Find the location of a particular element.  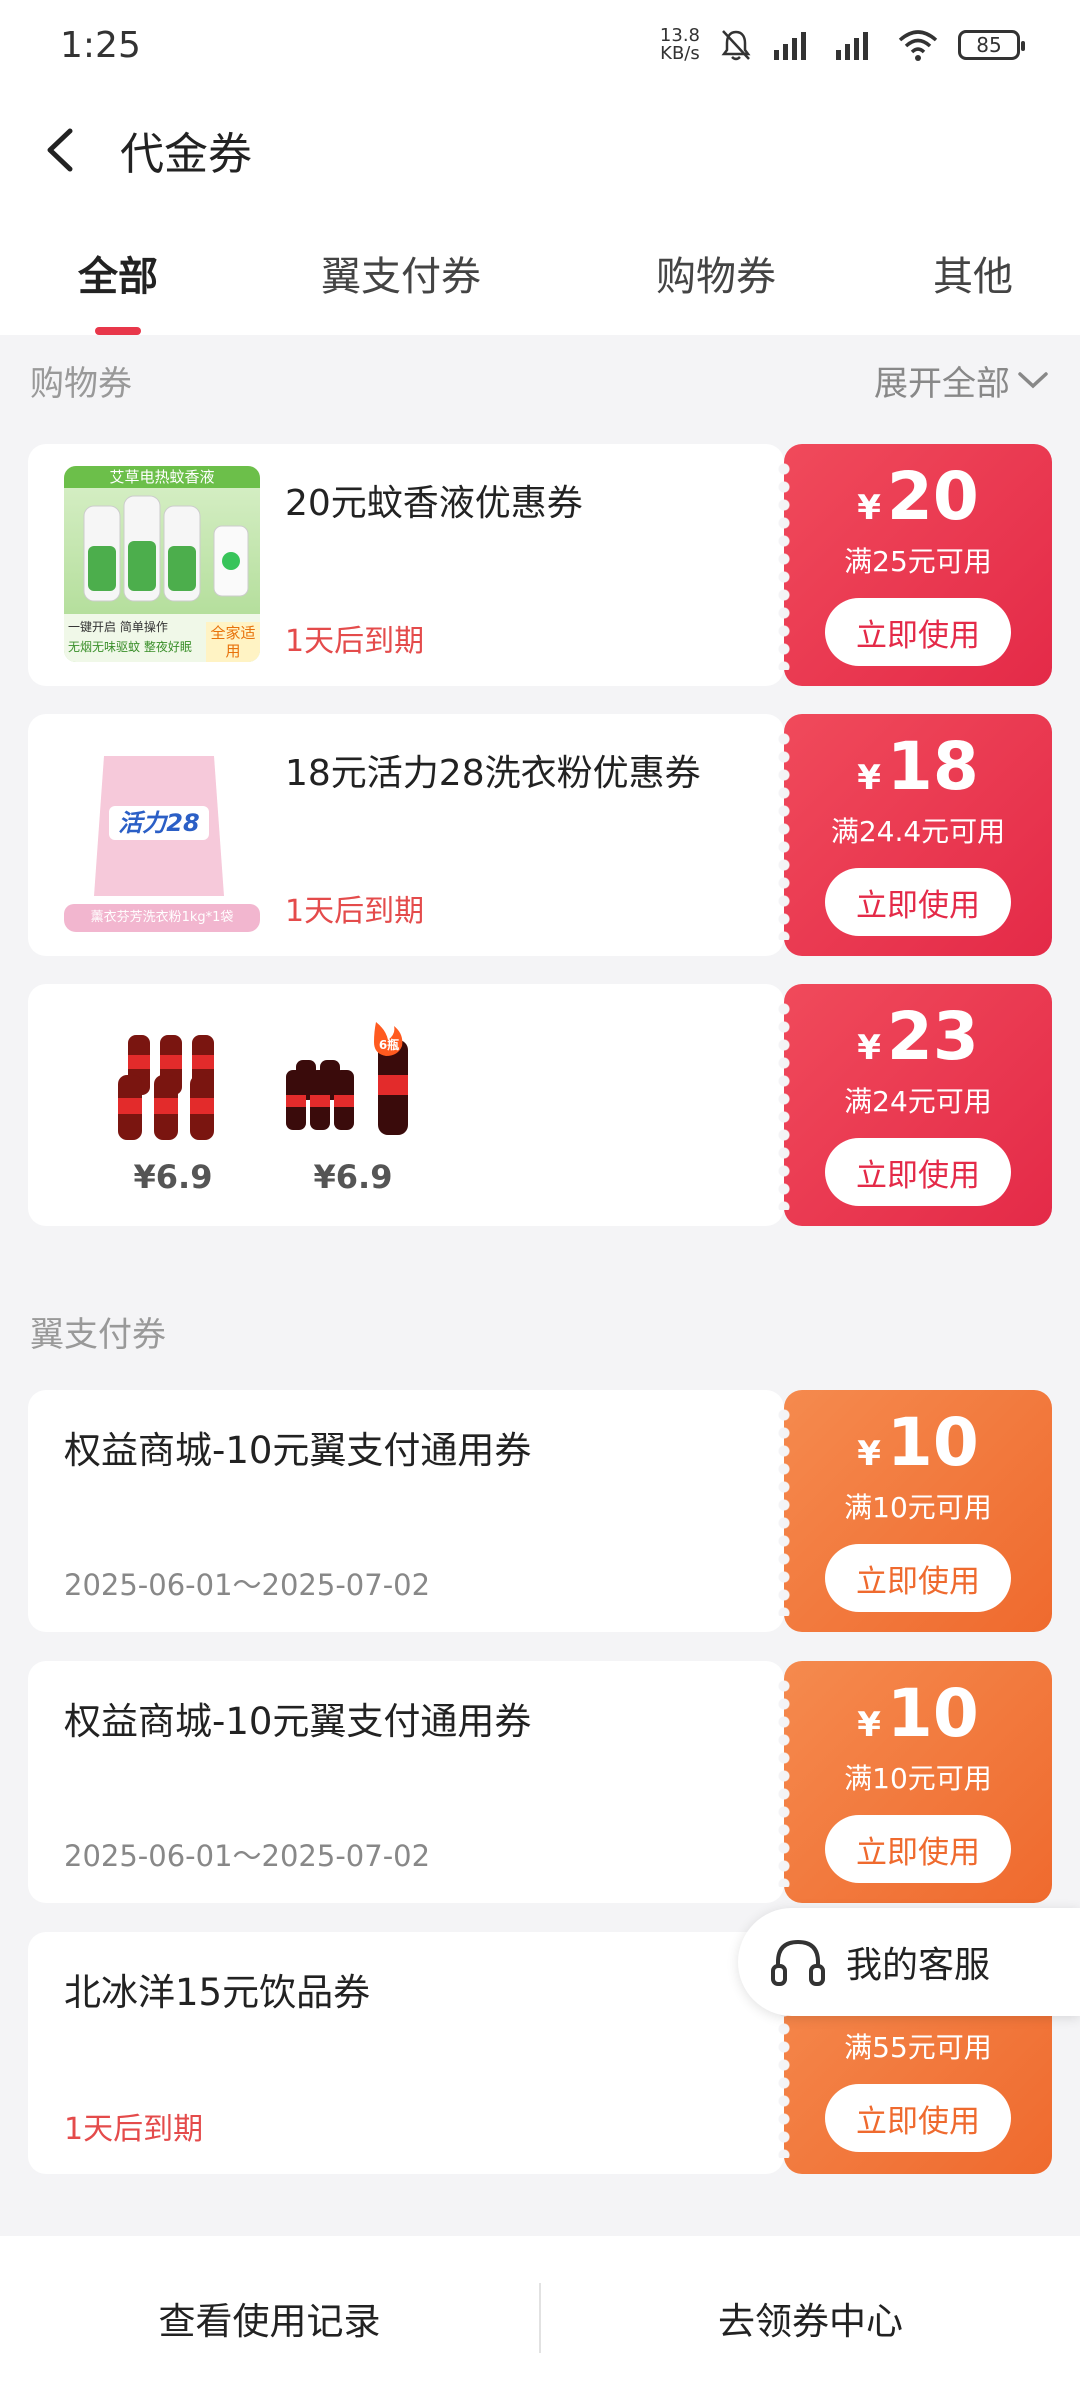

product-item: ¥6.9 is located at coordinates (173, 1108).